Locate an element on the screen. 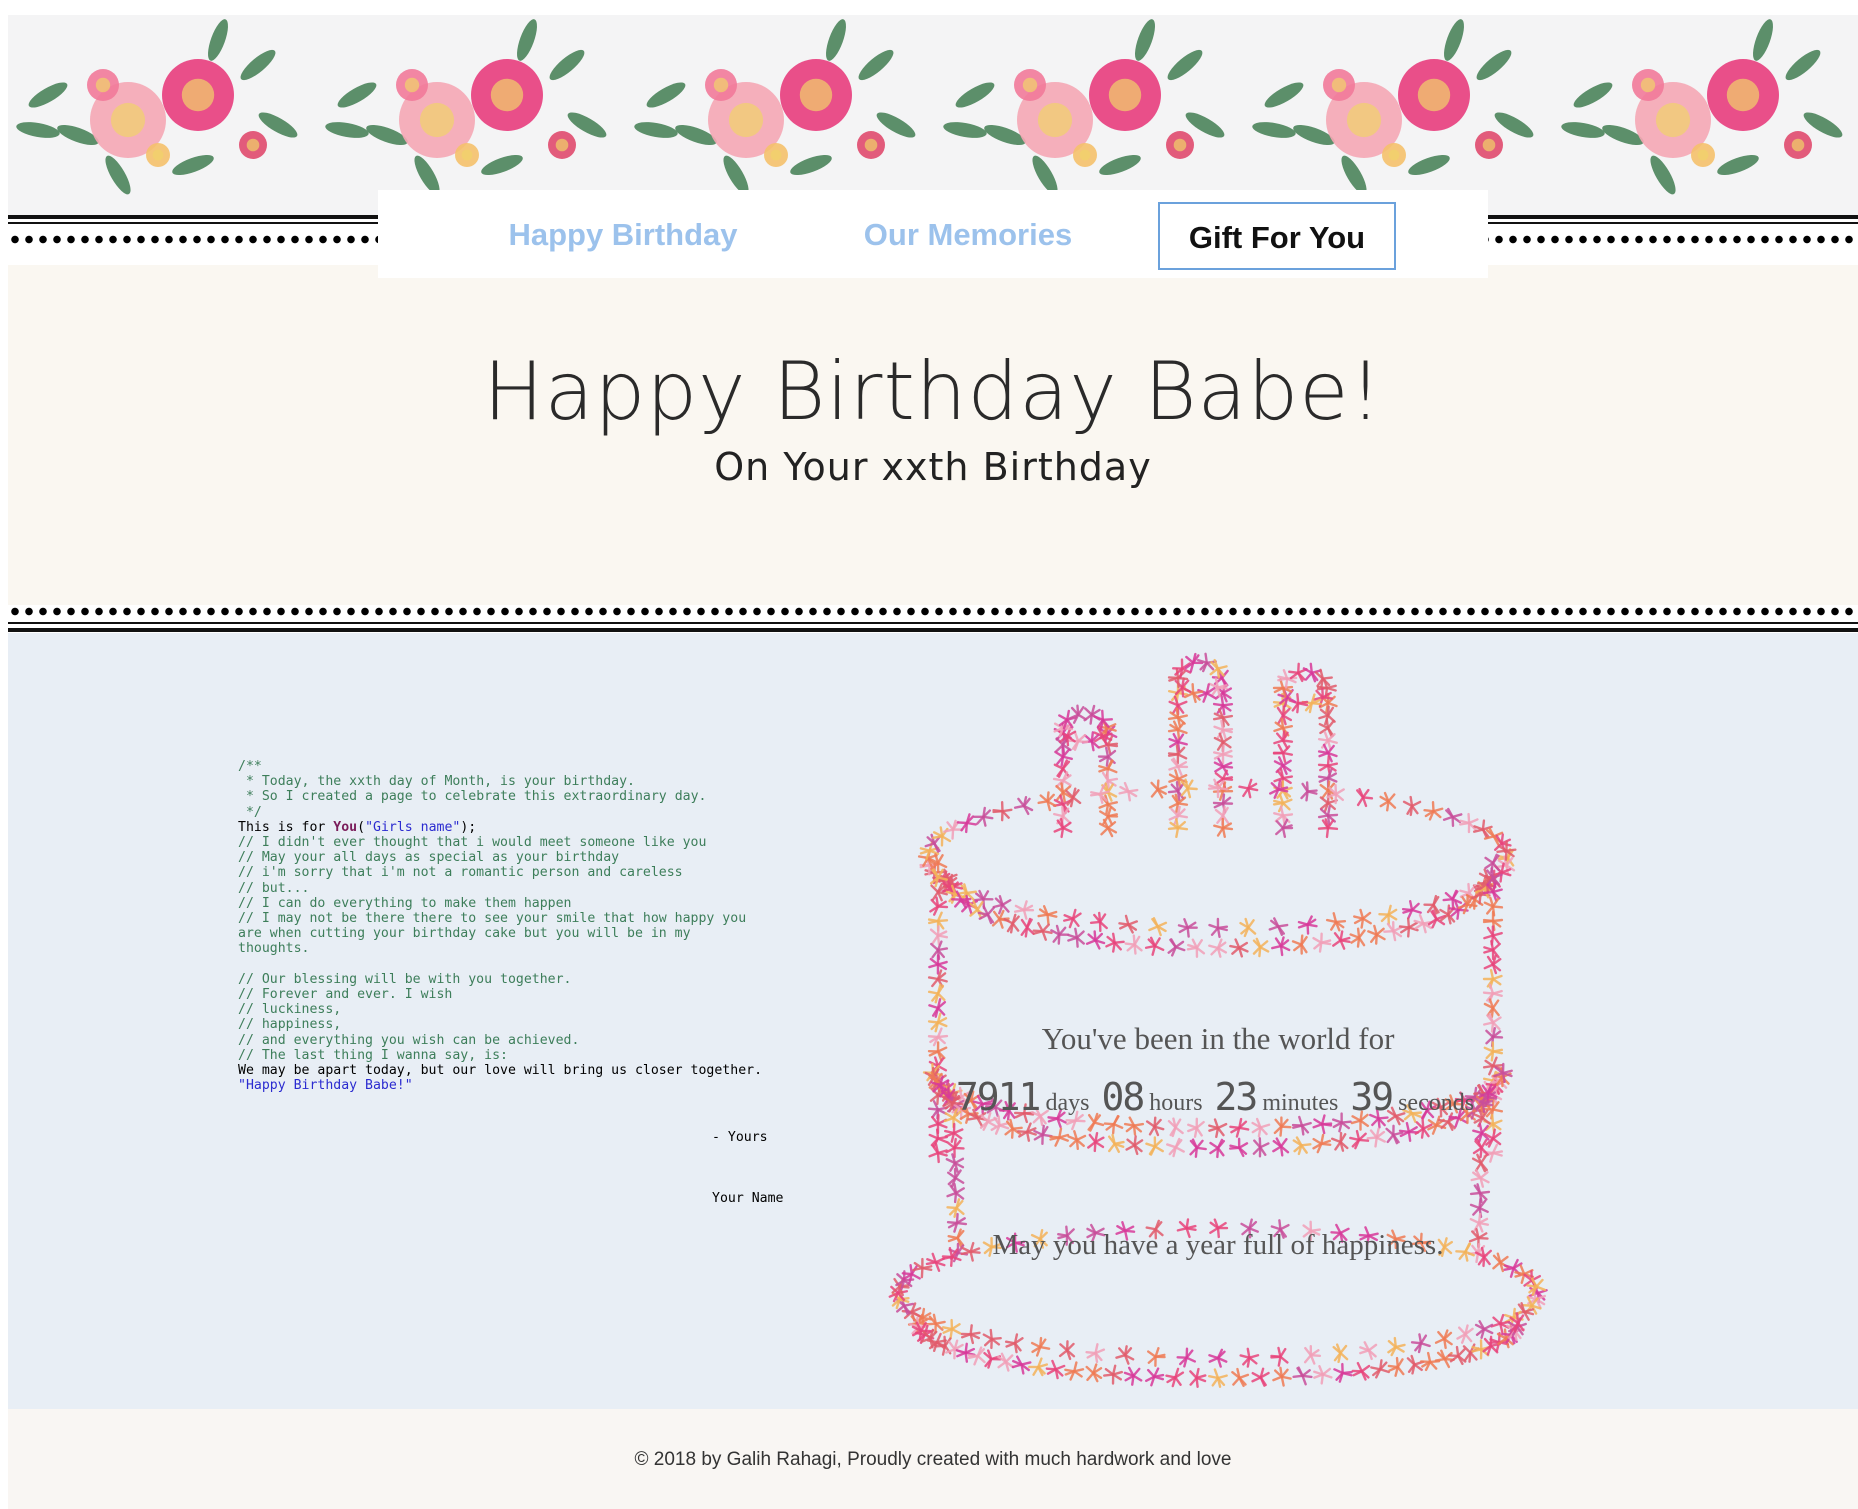  main-nav: Happy Birthday Our Memories Gift For You is located at coordinates (933, 234).